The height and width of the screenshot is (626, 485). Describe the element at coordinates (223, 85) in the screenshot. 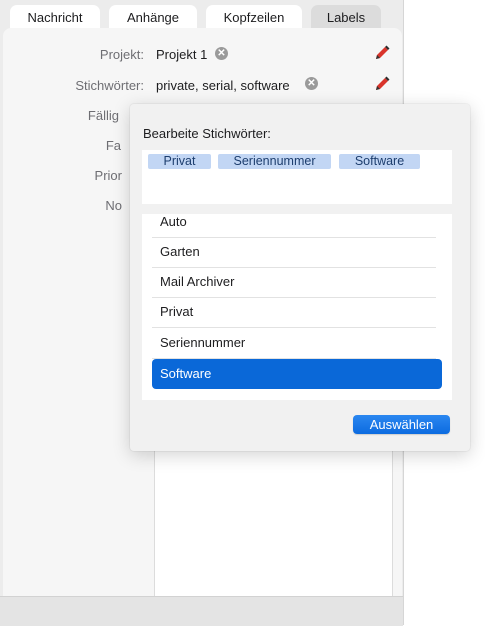

I see `keywords-value: private, serial, software` at that location.